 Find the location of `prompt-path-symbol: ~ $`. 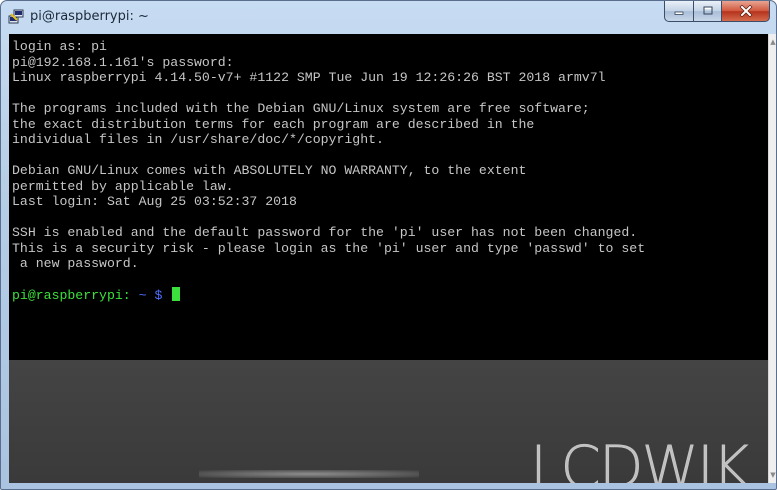

prompt-path-symbol: ~ $ is located at coordinates (150, 295).